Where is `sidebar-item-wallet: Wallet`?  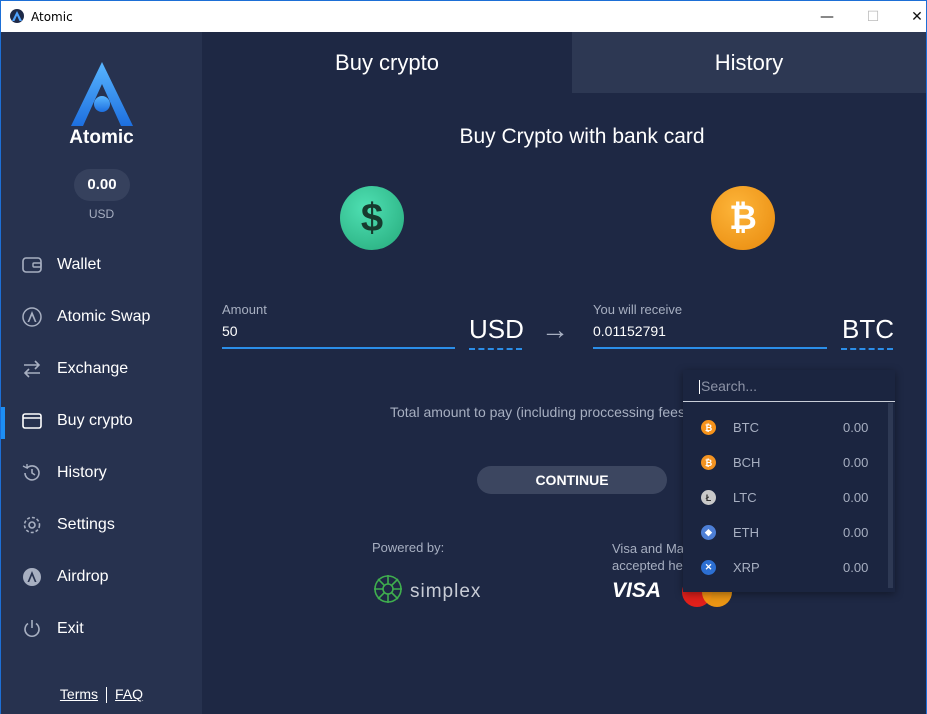
sidebar-item-wallet: Wallet is located at coordinates (101, 265).